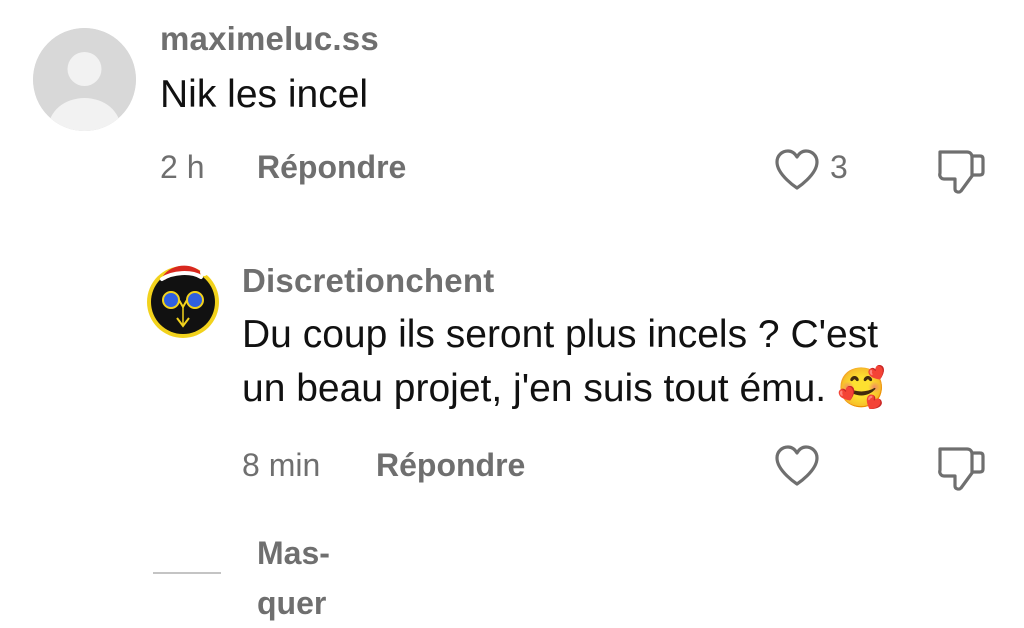  Describe the element at coordinates (564, 388) in the screenshot. I see `comment-text-line-2: un beau projet, j'en suis tout ému. 🥰` at that location.